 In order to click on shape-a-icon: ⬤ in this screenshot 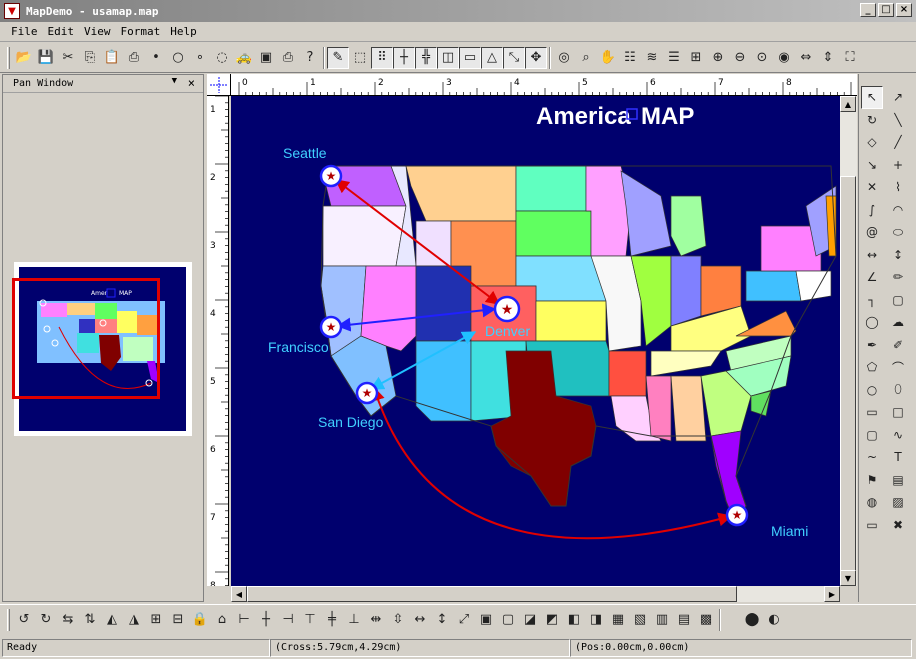, I will do `click(752, 620)`.